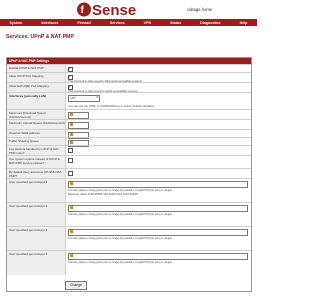 Image resolution: width=320 pixels, height=300 pixels. I want to click on pfsense-logo: f Sense, so click(106, 10).